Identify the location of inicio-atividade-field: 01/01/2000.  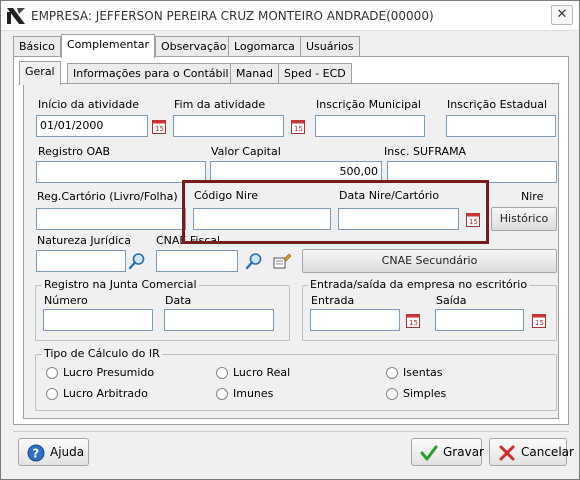
(92, 126).